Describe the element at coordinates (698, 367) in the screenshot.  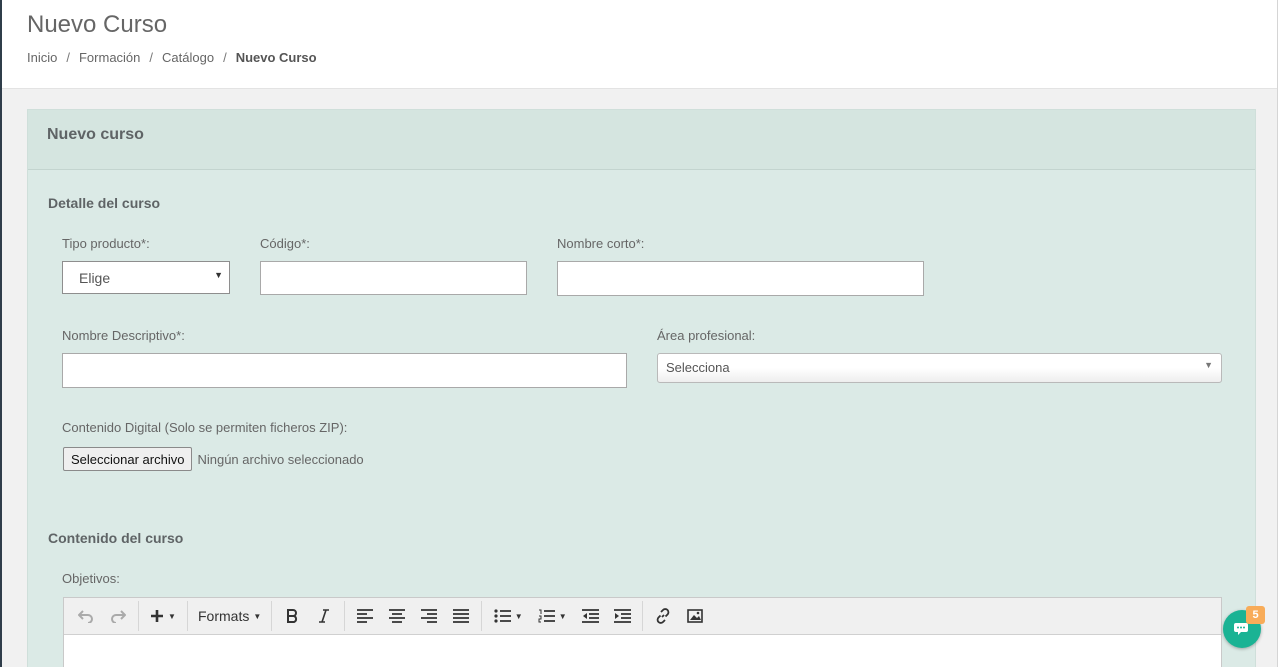
I see `area-profesional-value: Selecciona` at that location.